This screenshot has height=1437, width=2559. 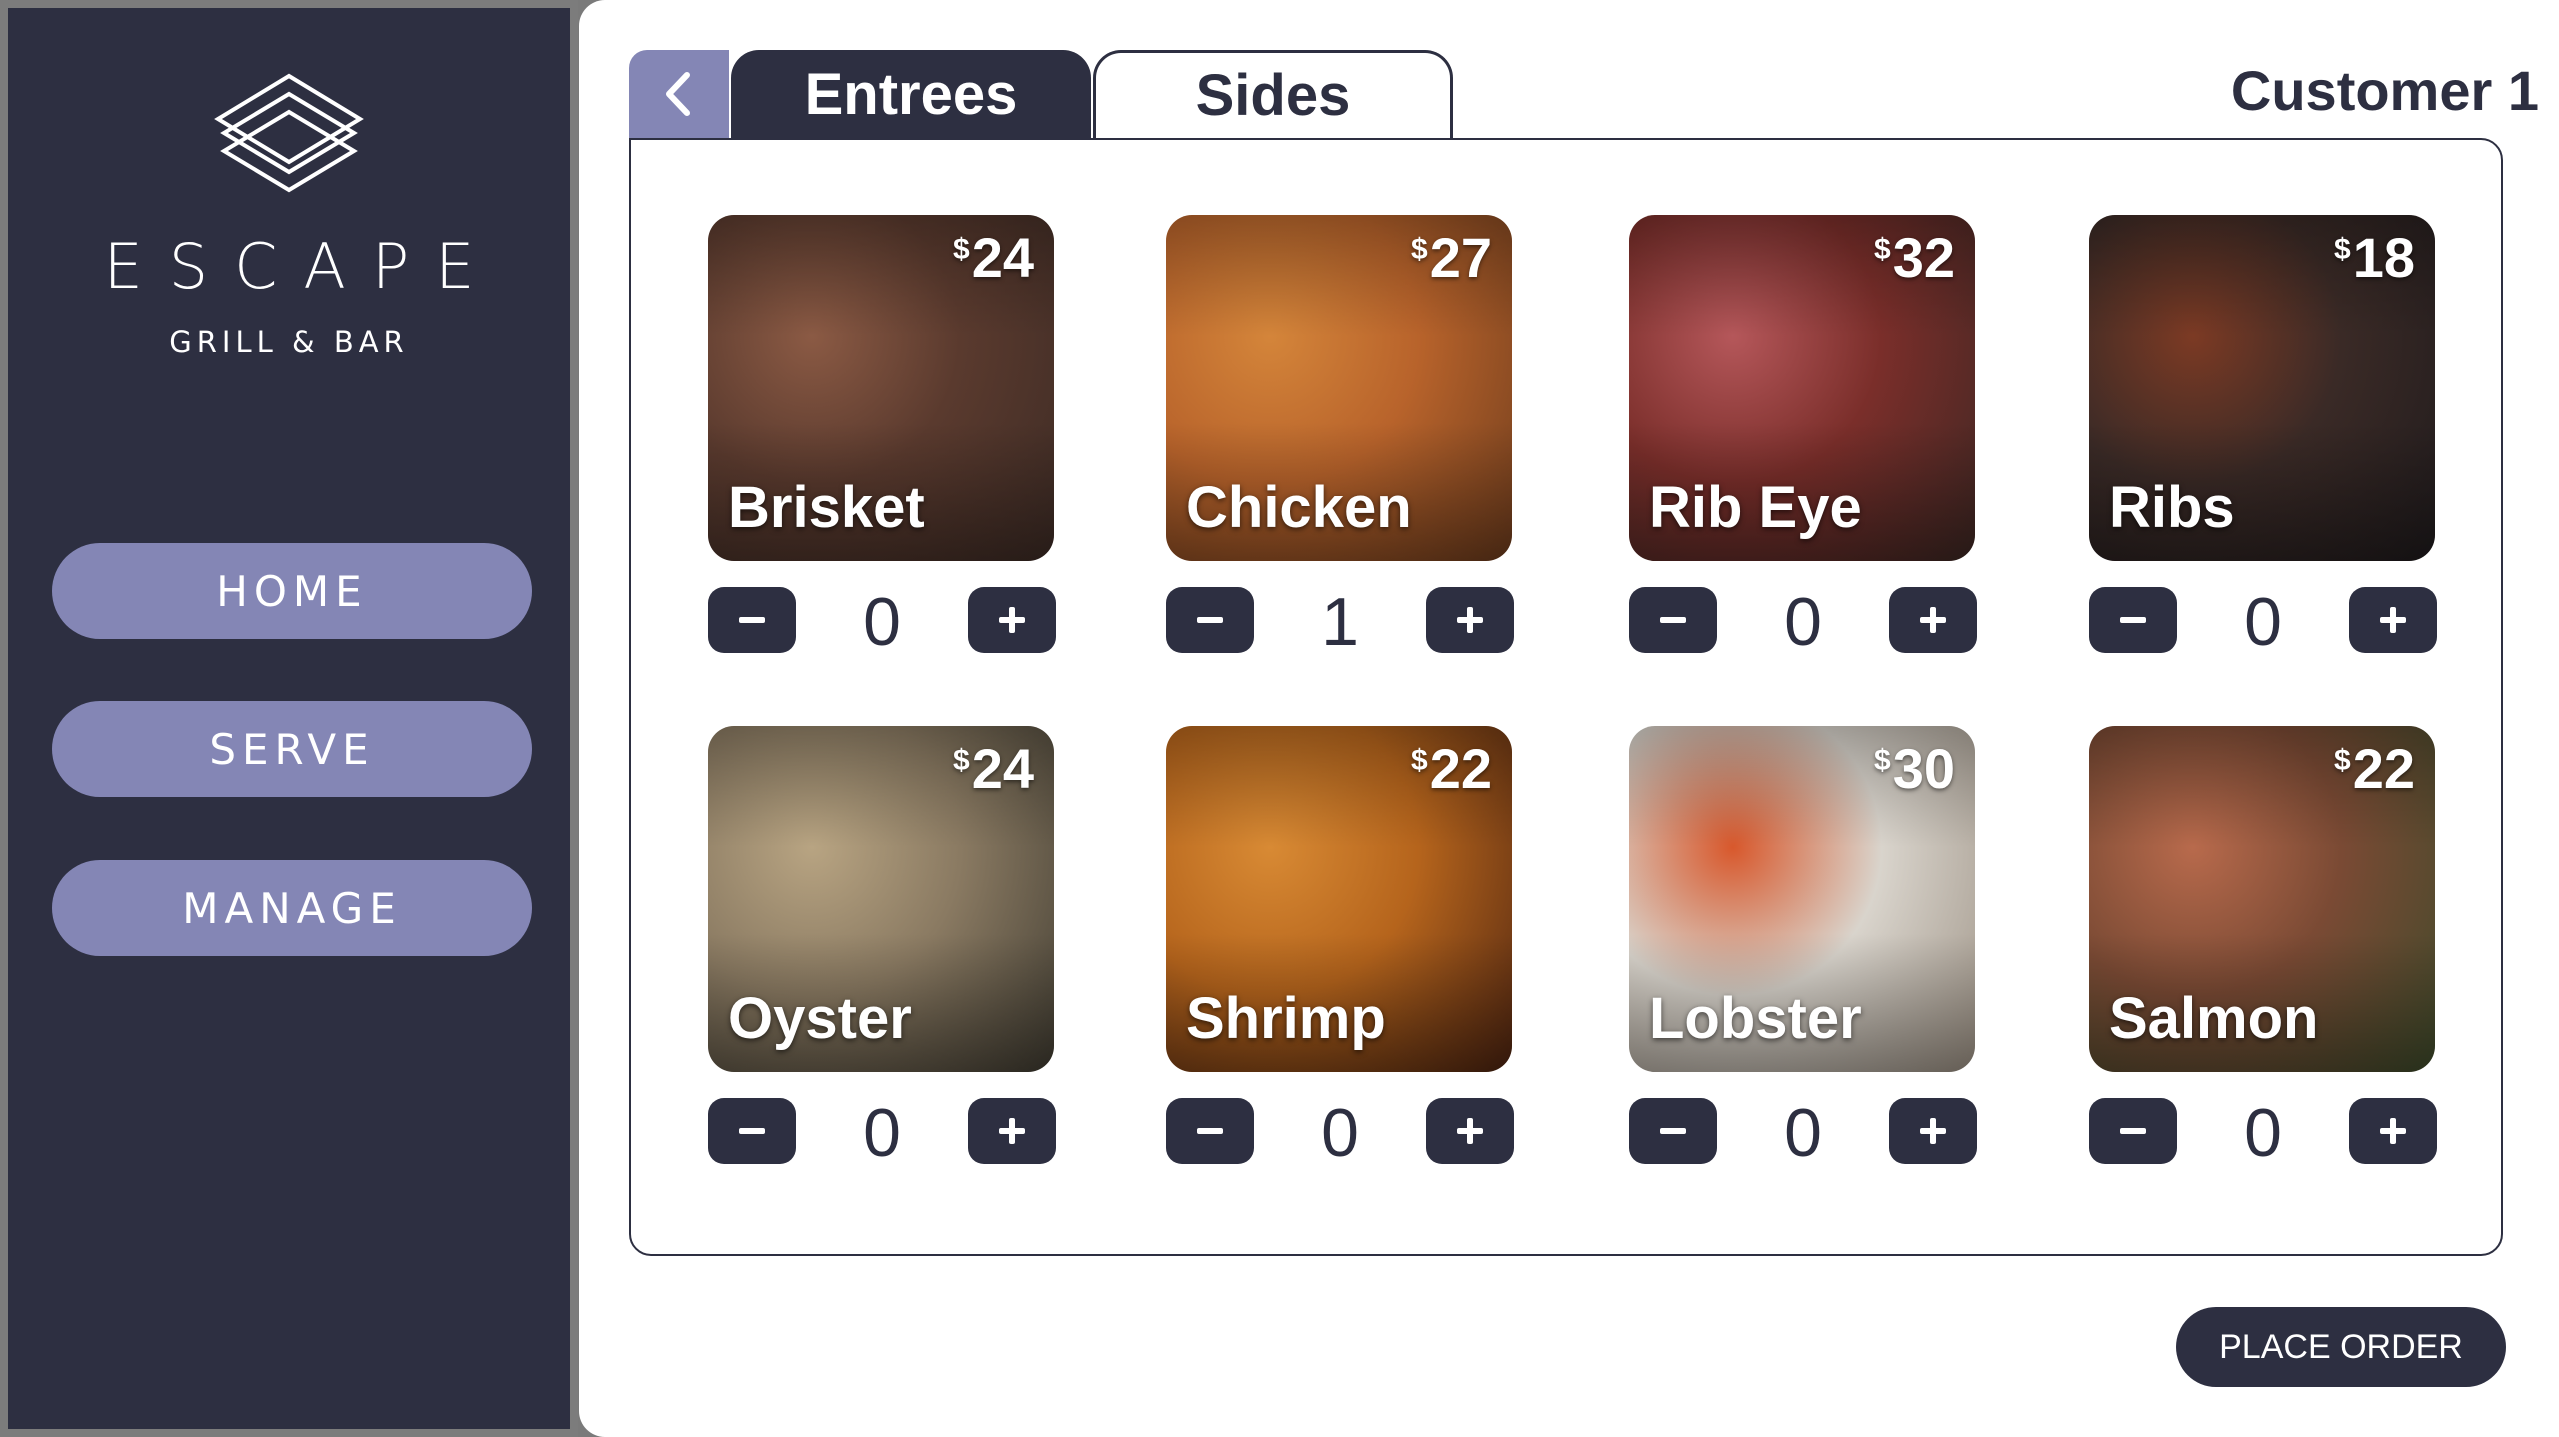 I want to click on menu-item-photo: $27 Chicken, so click(x=1339, y=388).